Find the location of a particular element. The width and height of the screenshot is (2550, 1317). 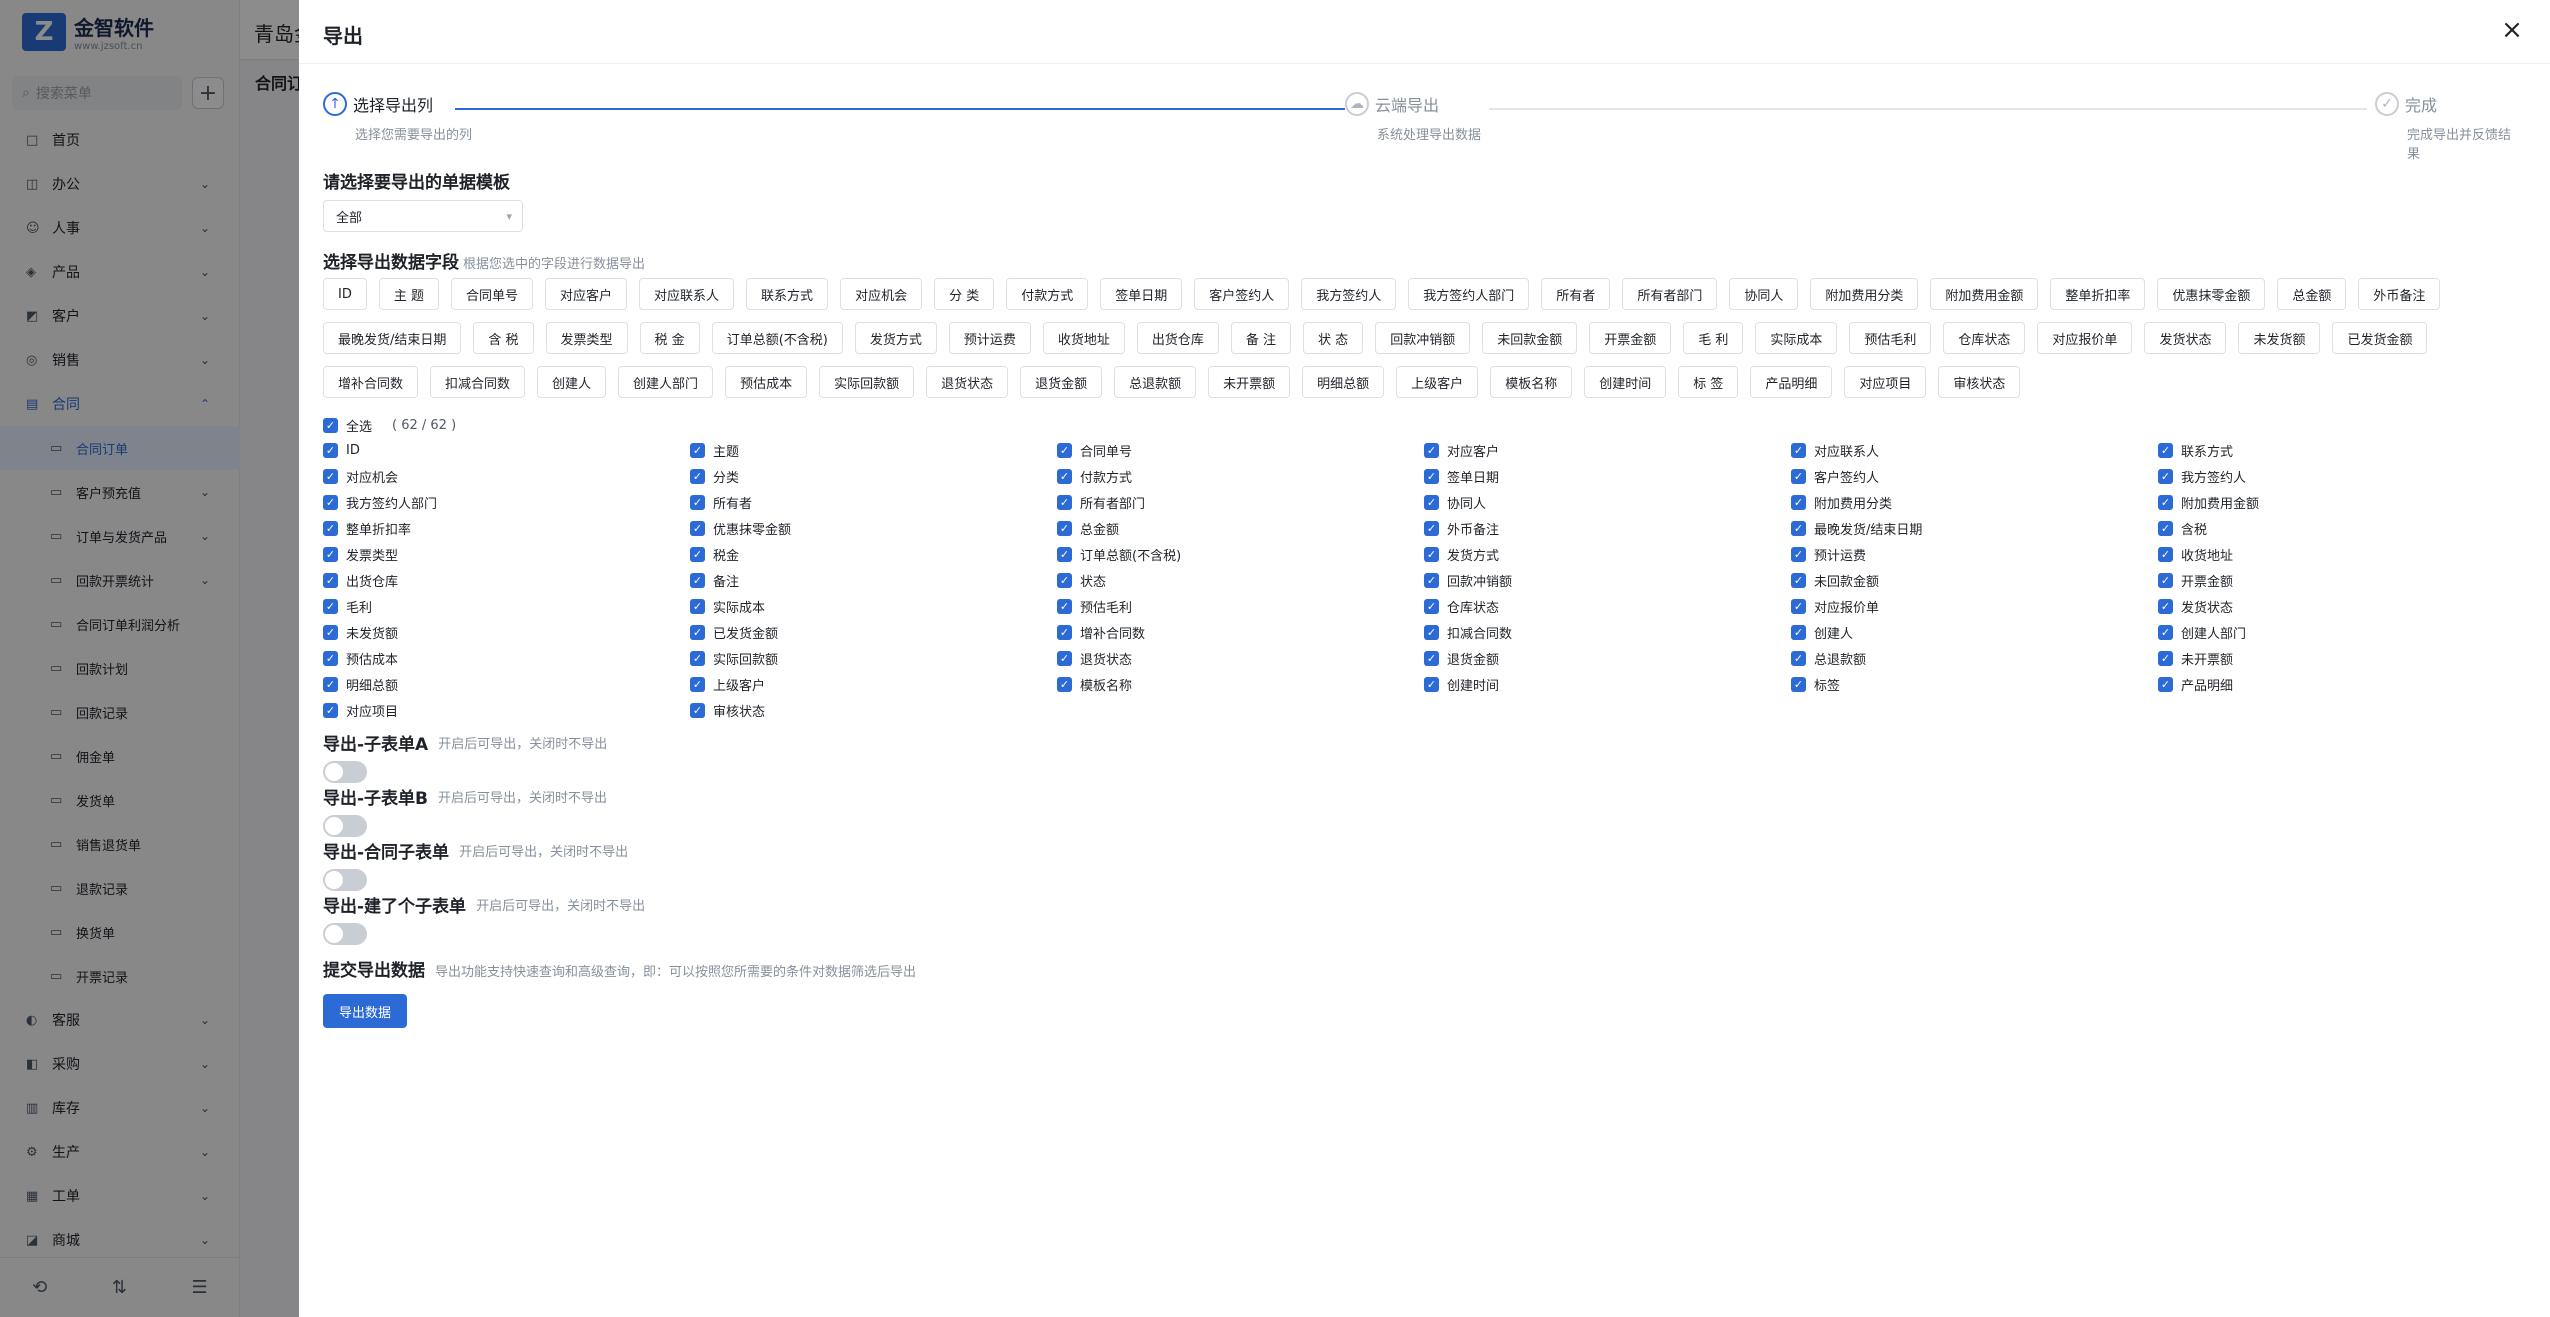

field-tag: 所有者 is located at coordinates (1576, 294).